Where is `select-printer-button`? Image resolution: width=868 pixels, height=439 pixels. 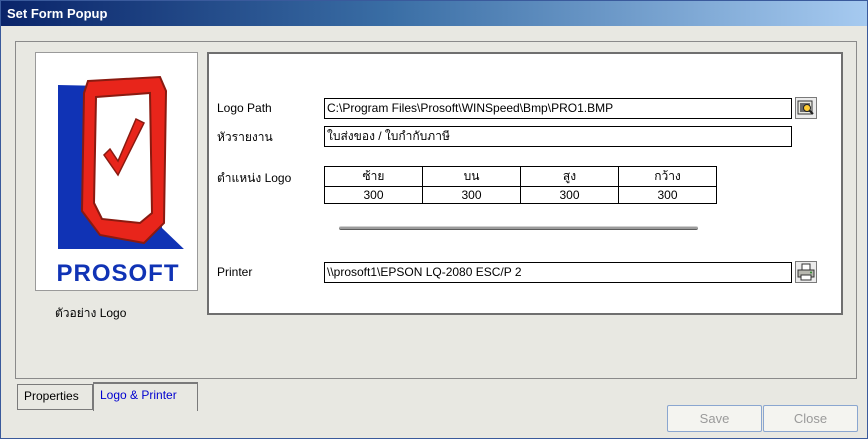 select-printer-button is located at coordinates (806, 272).